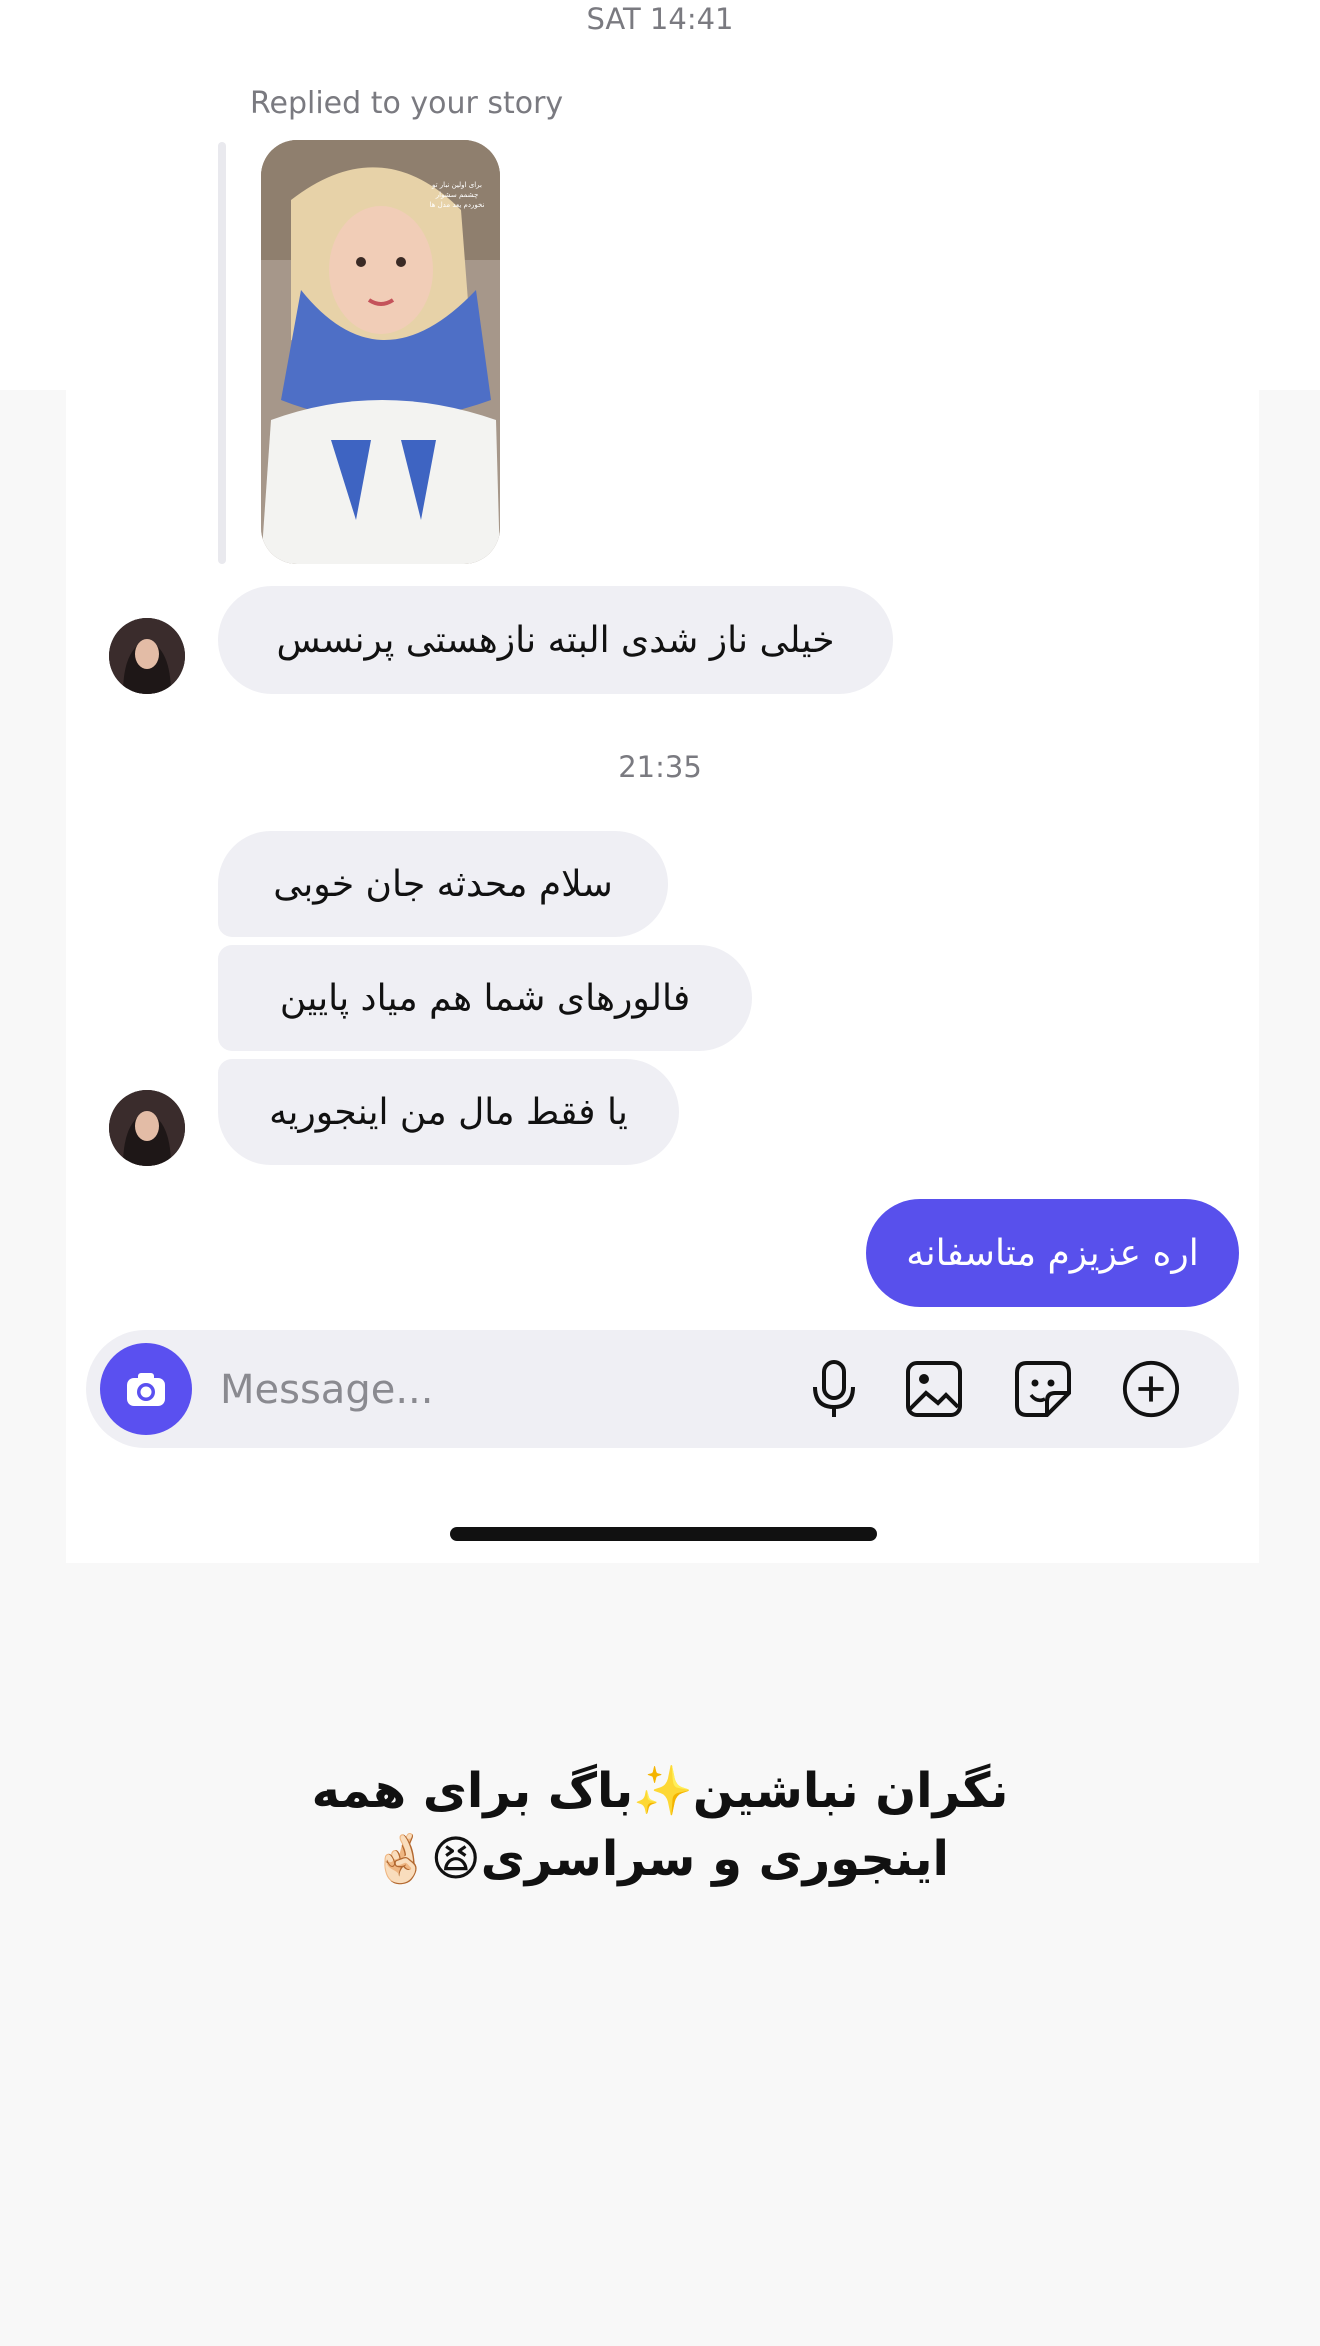  I want to click on add-button, so click(1151, 1389).